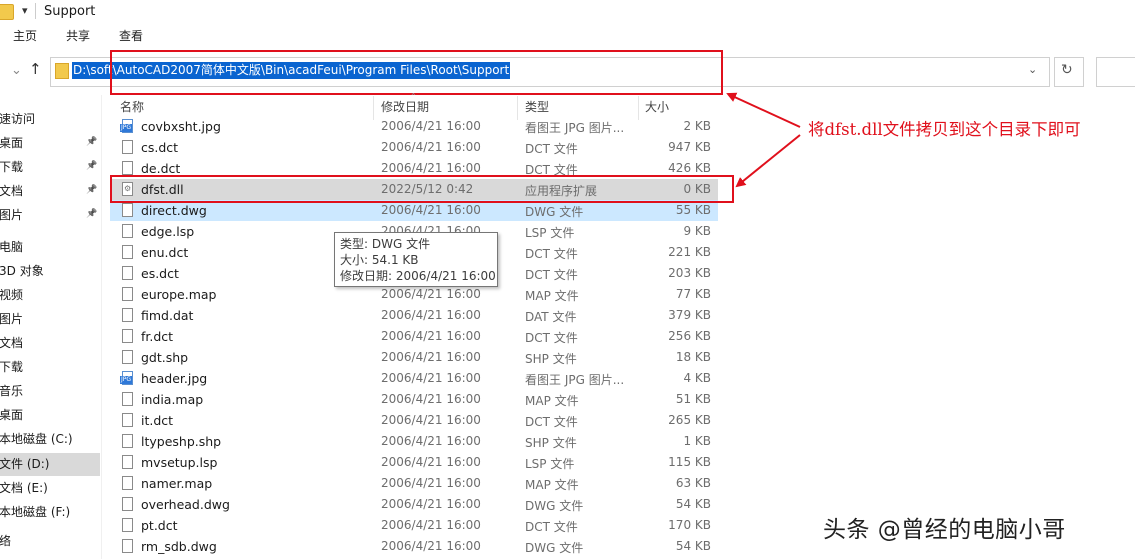 Image resolution: width=1135 pixels, height=559 pixels. I want to click on annotation-arrows, so click(763, 140).